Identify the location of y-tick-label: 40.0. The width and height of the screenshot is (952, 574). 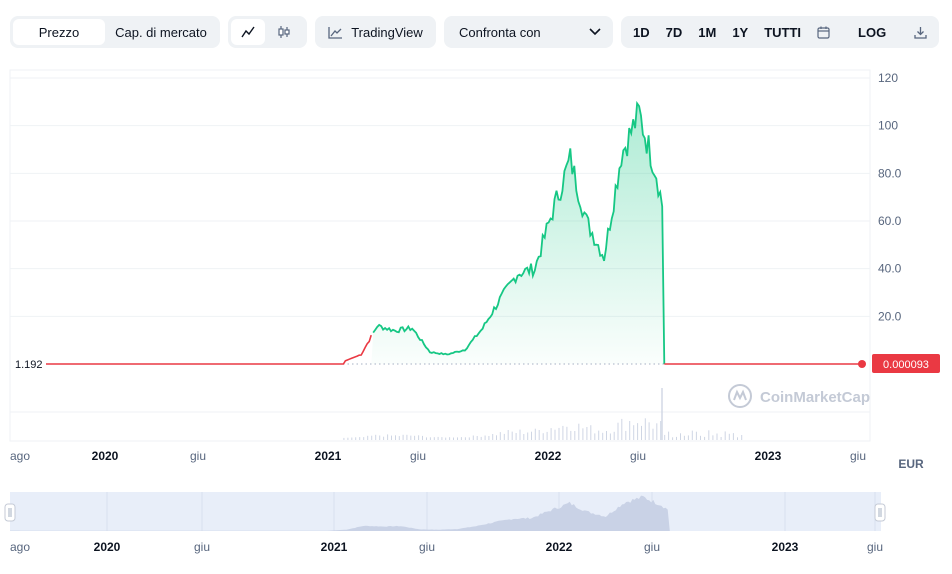
(890, 269).